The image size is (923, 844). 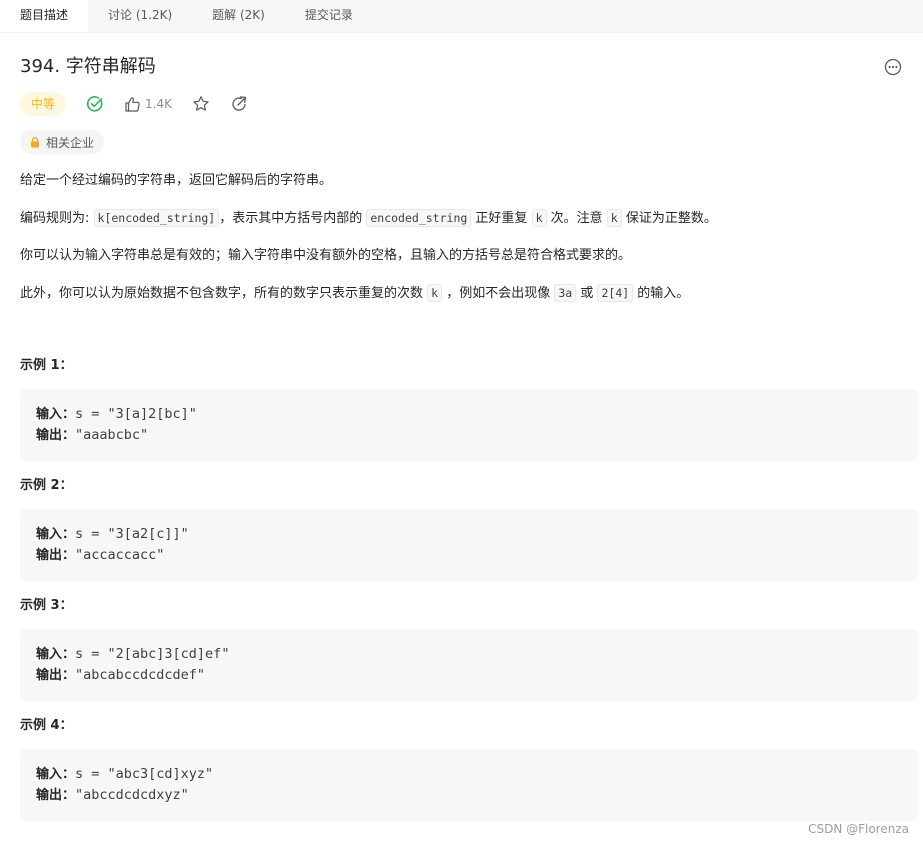 What do you see at coordinates (132, 534) in the screenshot?
I see `input-value: s = "3[a2[c]]"` at bounding box center [132, 534].